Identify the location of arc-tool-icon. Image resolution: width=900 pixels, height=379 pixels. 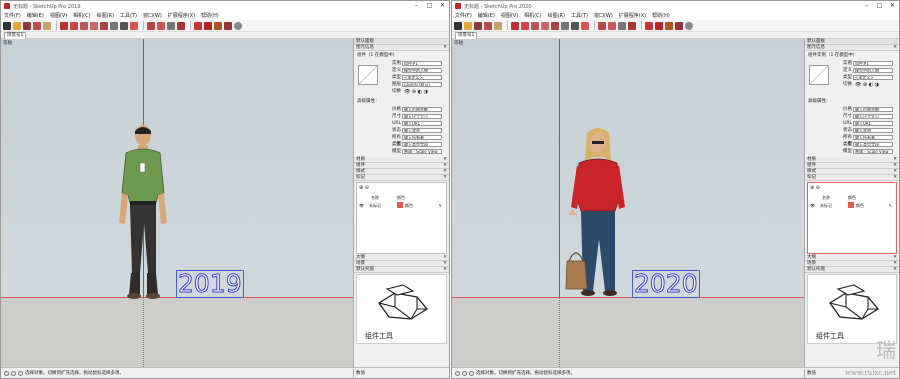
(488, 25).